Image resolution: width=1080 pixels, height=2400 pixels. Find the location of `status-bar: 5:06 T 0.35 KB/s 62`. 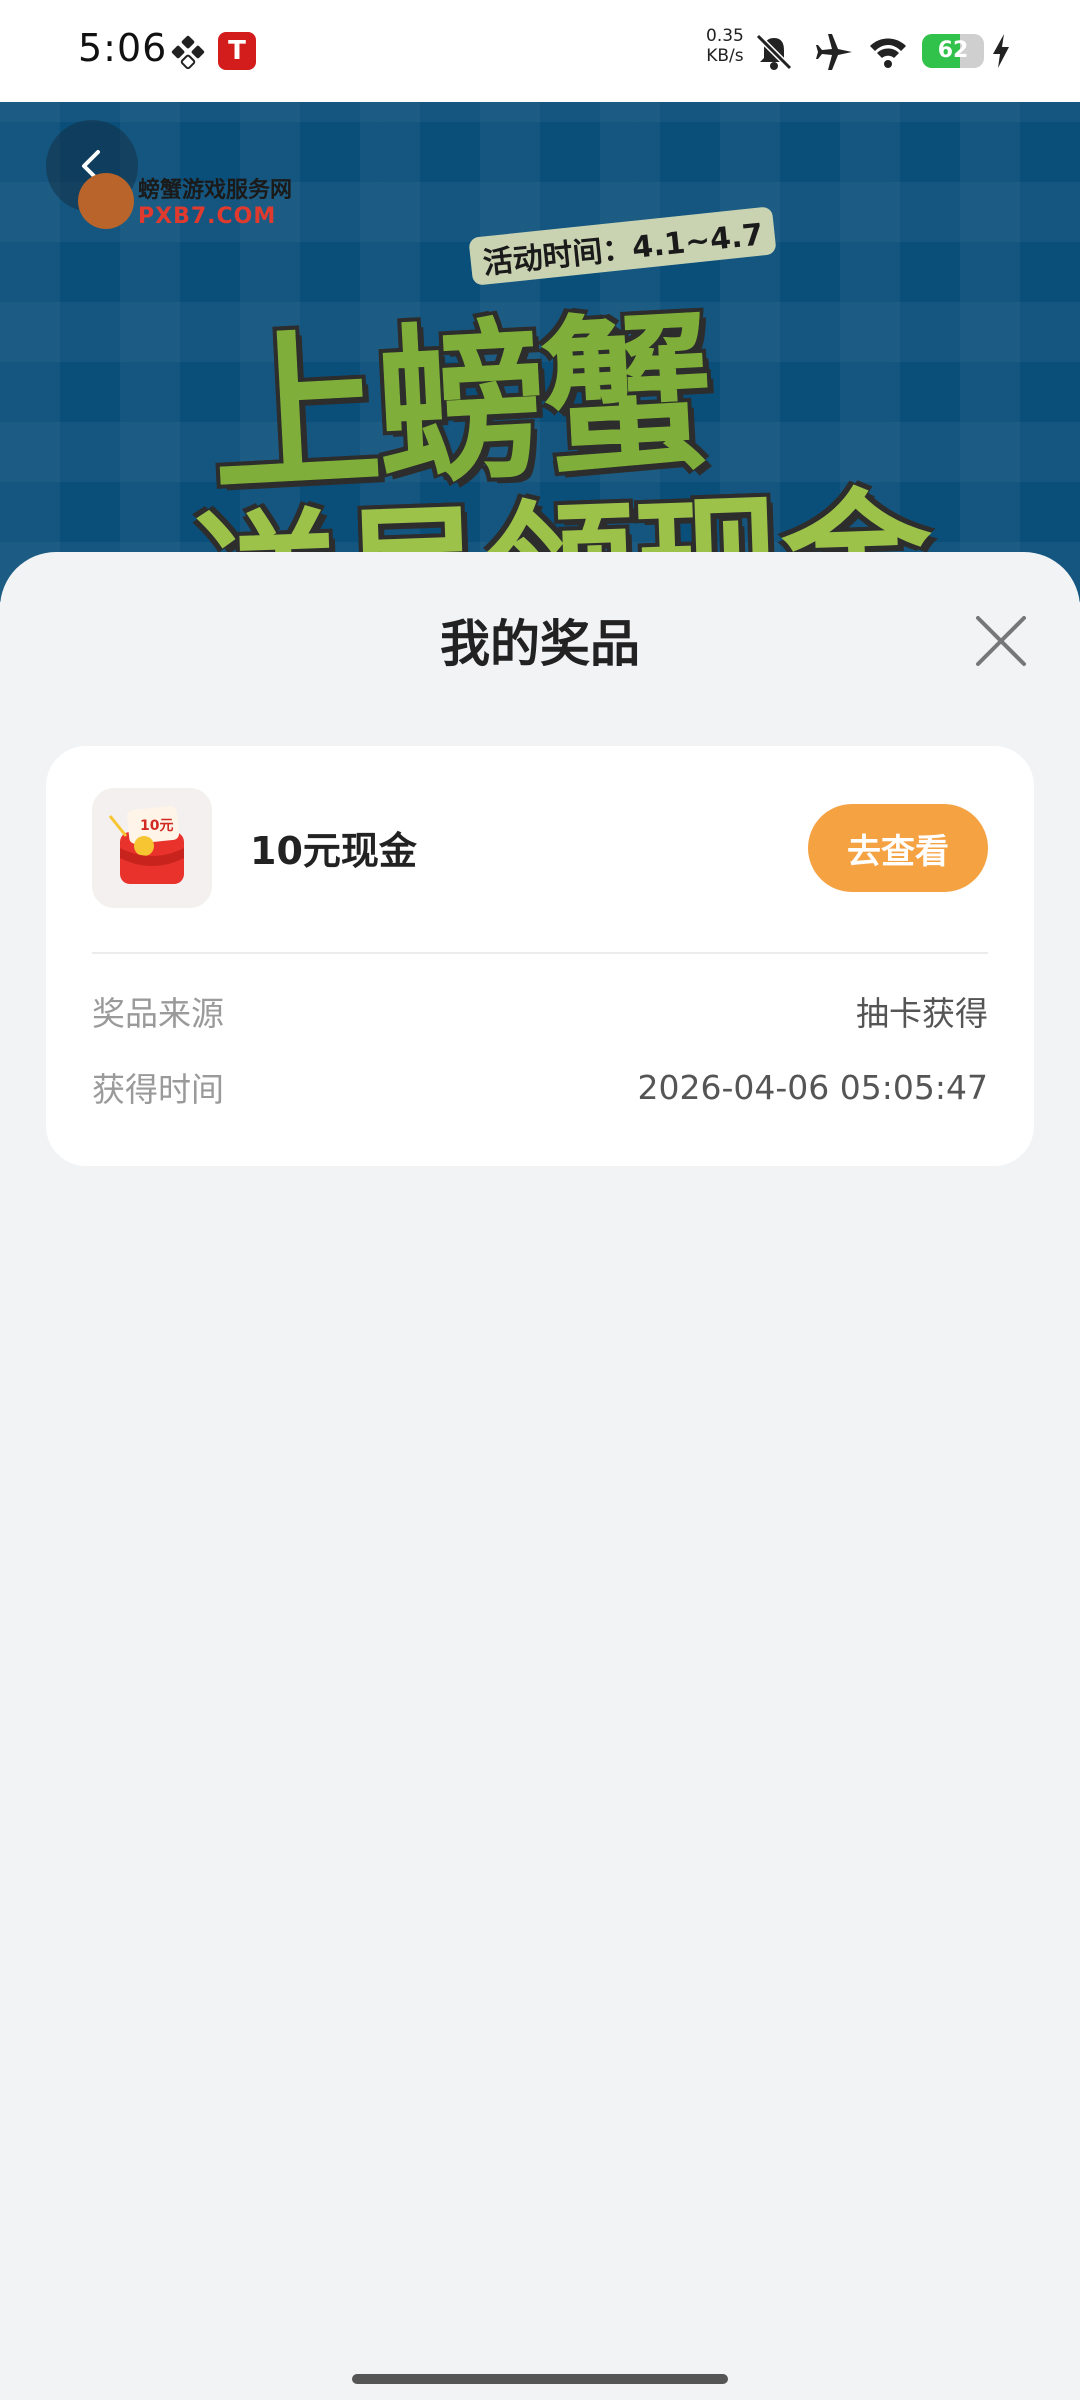

status-bar: 5:06 T 0.35 KB/s 62 is located at coordinates (540, 51).